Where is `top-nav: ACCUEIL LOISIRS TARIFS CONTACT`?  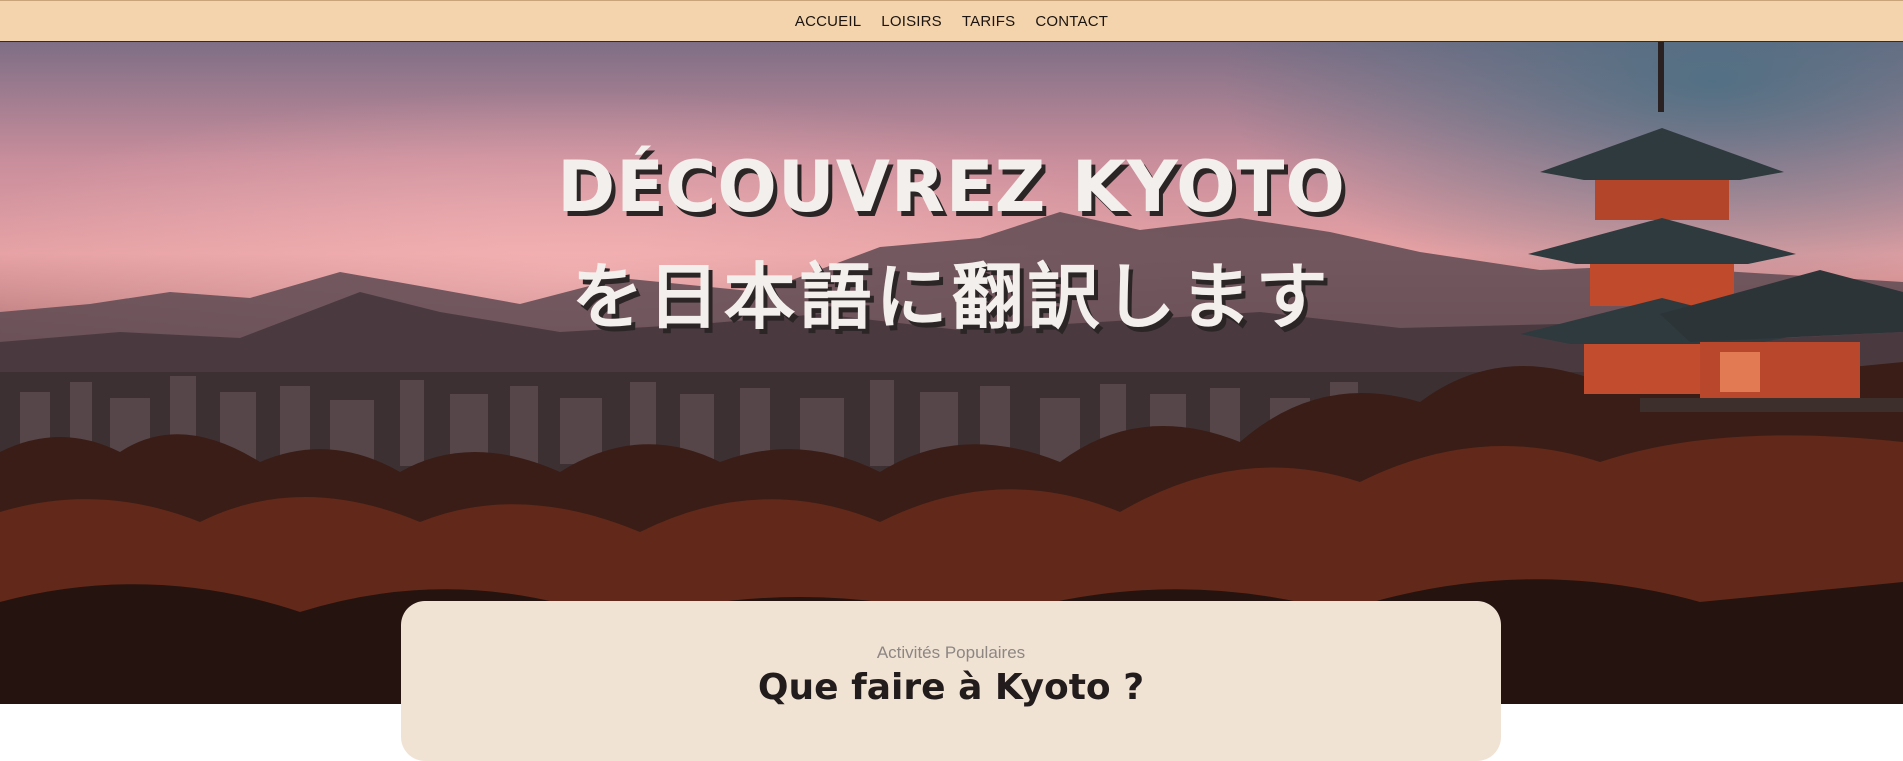 top-nav: ACCUEIL LOISIRS TARIFS CONTACT is located at coordinates (951, 21).